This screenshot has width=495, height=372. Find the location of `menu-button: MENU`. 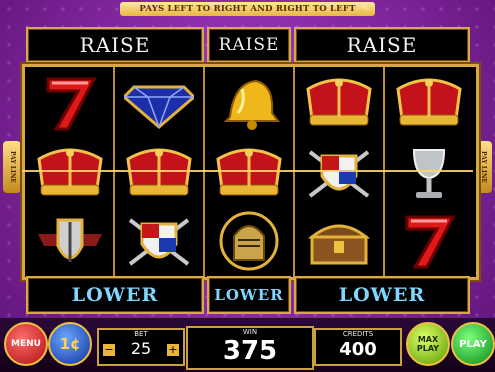

menu-button: MENU is located at coordinates (26, 344).